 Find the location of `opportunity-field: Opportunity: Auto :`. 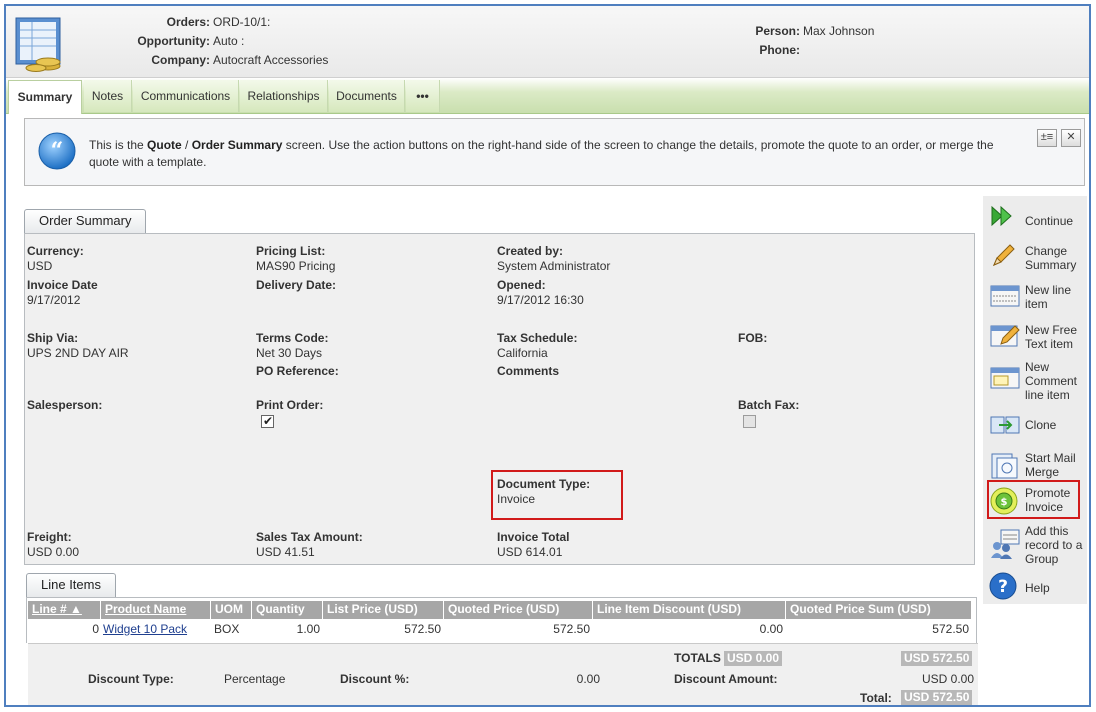

opportunity-field: Opportunity: Auto : is located at coordinates (175, 41).